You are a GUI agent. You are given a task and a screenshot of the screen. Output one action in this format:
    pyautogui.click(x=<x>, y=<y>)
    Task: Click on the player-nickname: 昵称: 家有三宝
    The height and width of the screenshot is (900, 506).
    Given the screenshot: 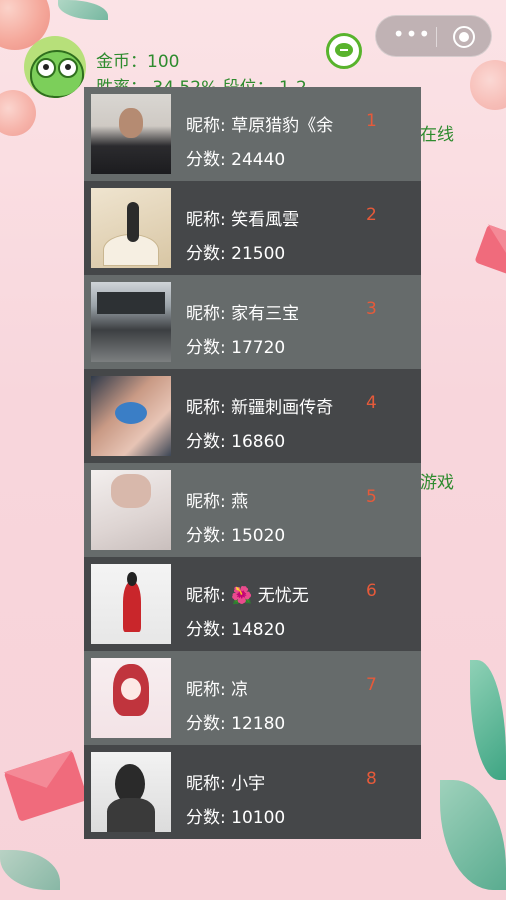 What is the action you would take?
    pyautogui.click(x=242, y=311)
    